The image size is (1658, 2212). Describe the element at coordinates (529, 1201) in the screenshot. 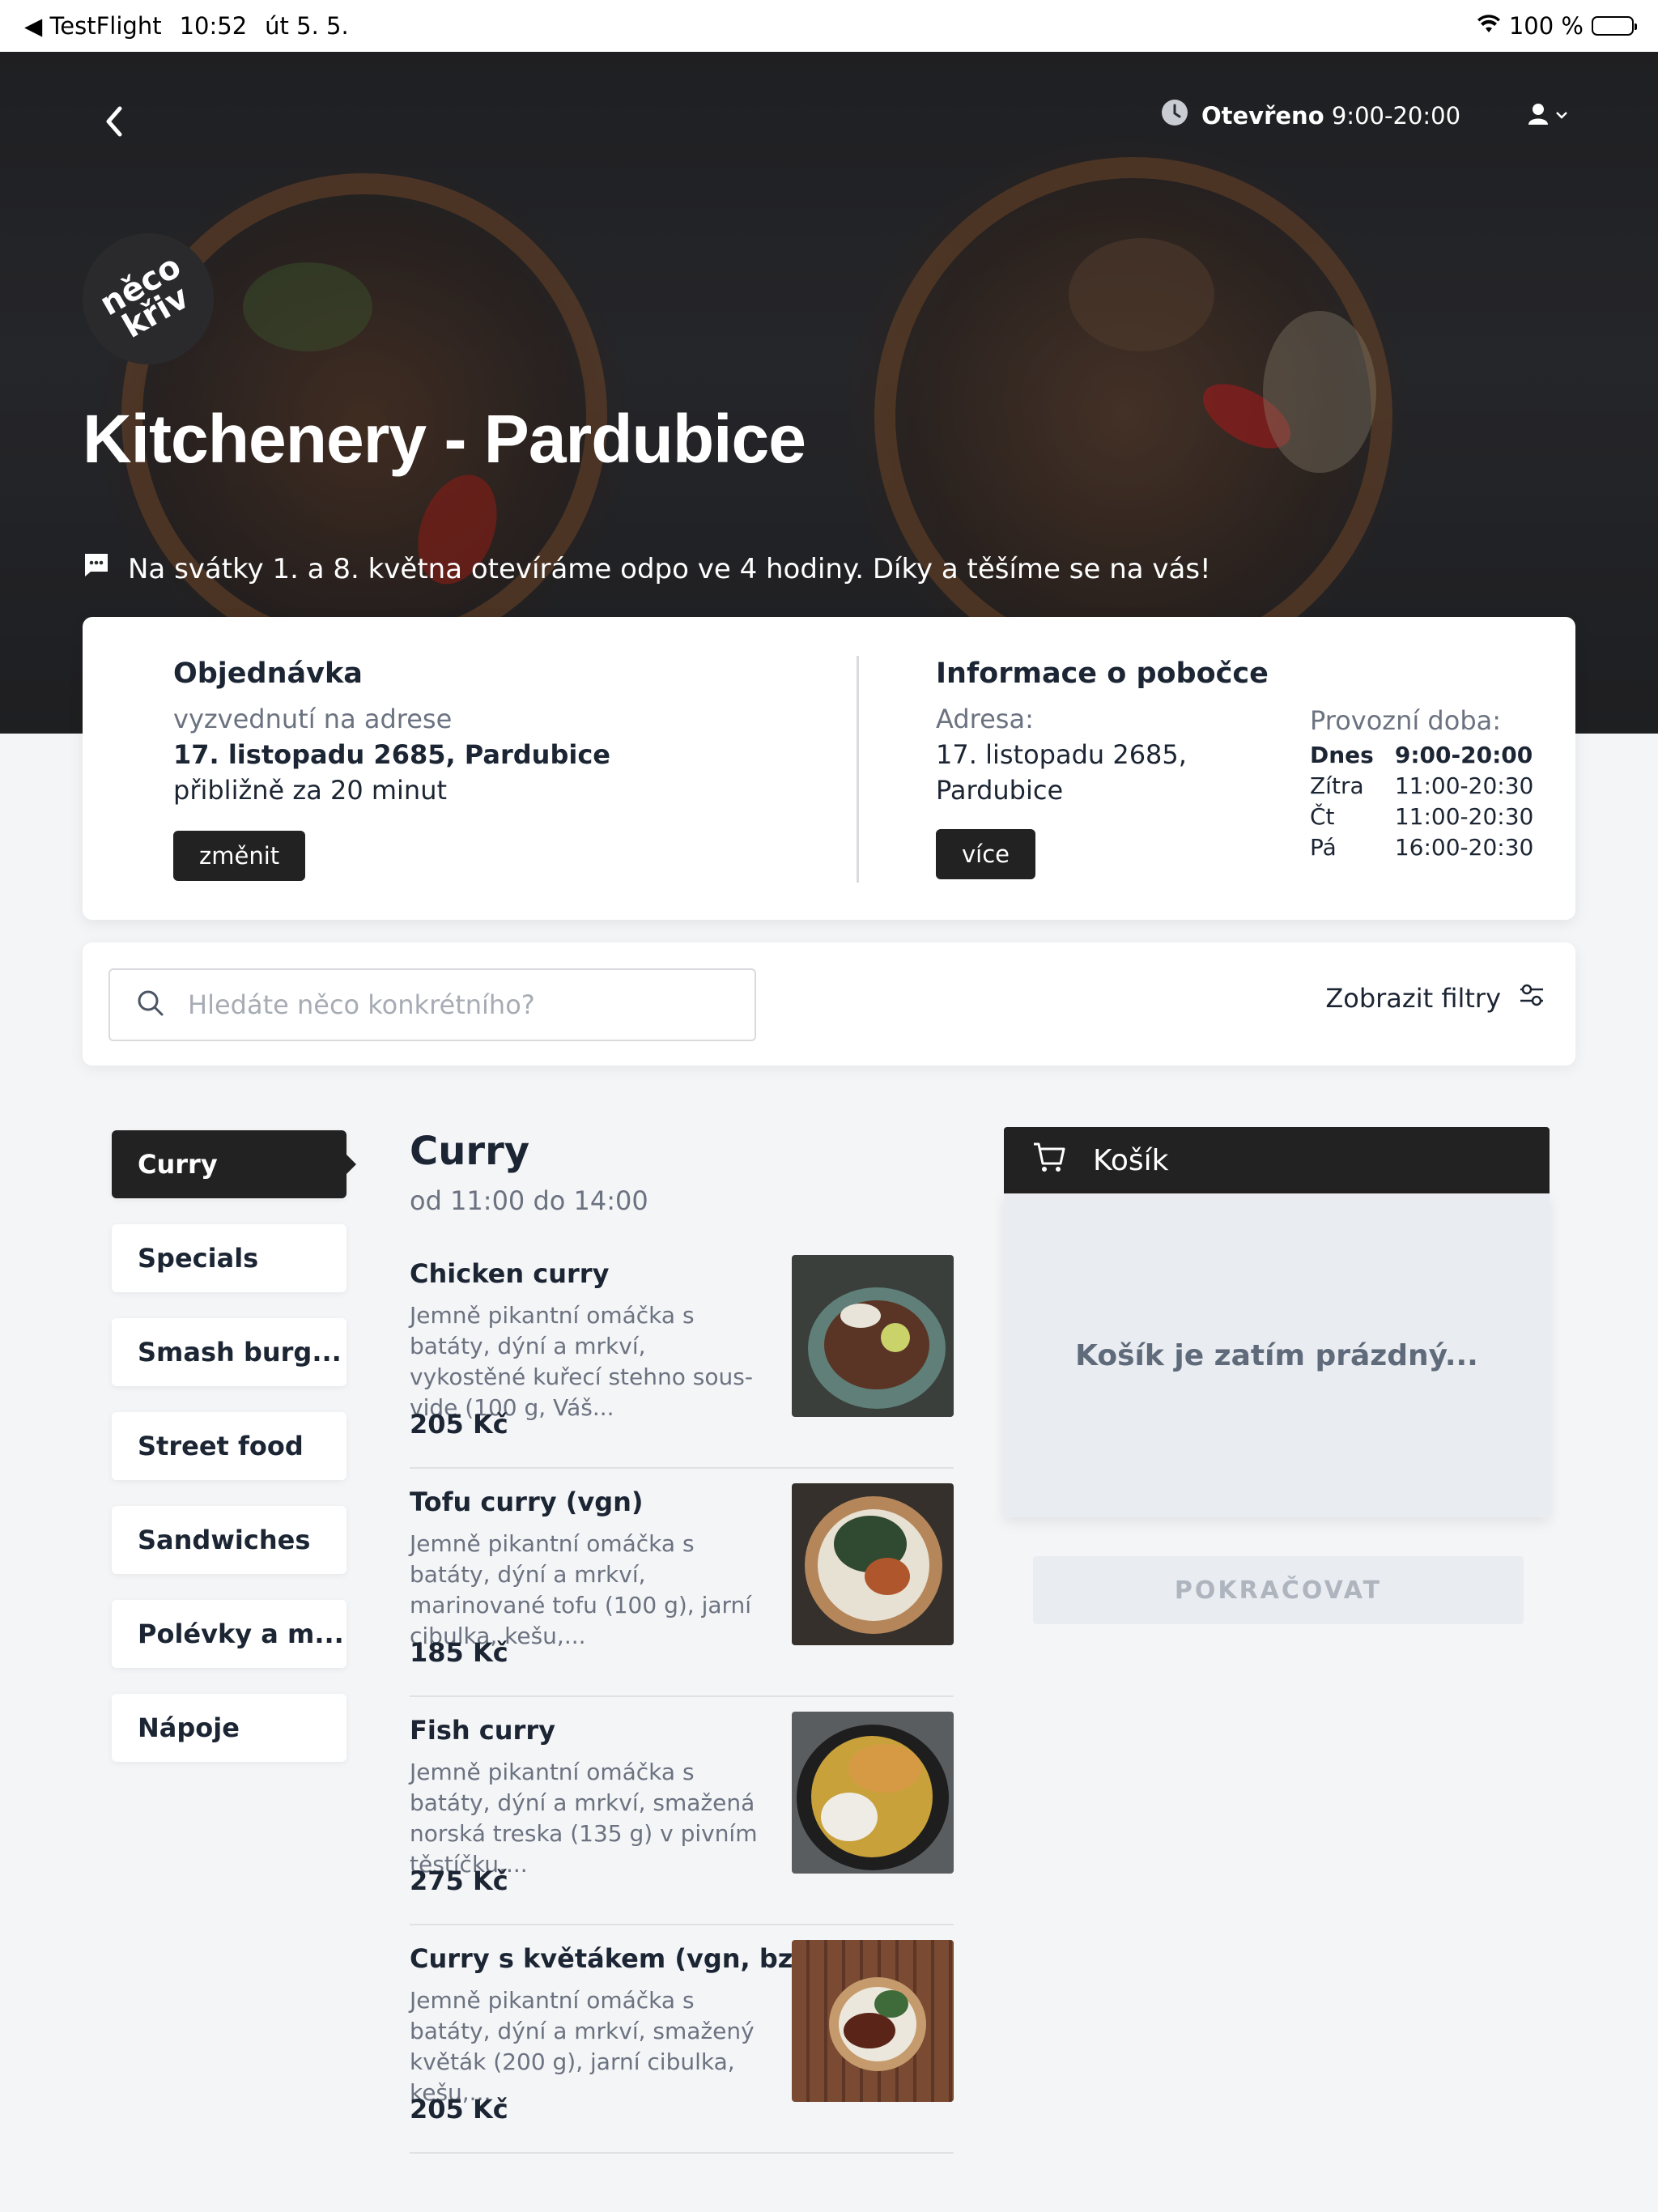

I see `section-time: od 11:00 do 14:00` at that location.